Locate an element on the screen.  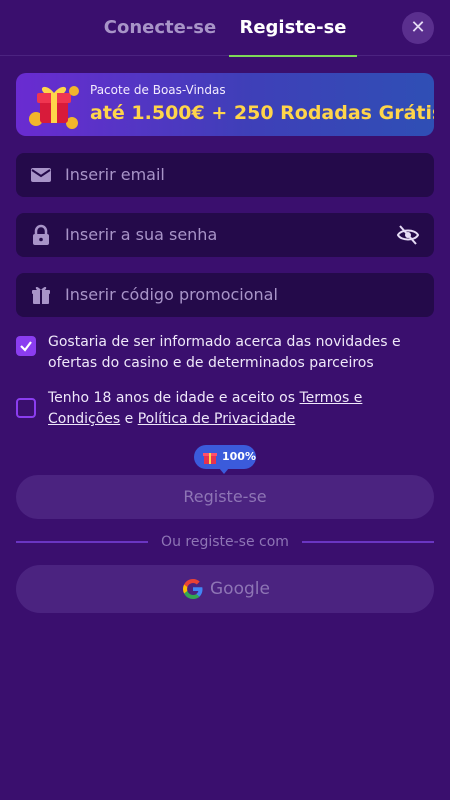
terms-prefix: Tenho 18 anos de idade e aceito os is located at coordinates (174, 398).